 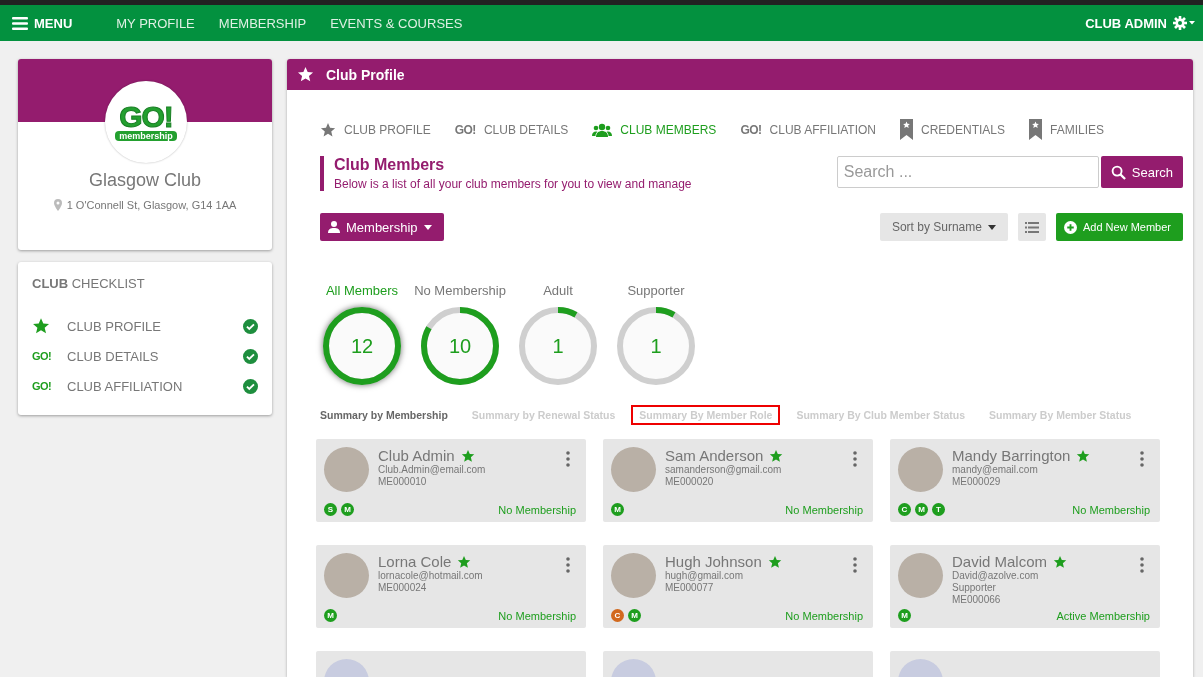 I want to click on member-name: Hugh Johnson, so click(x=713, y=561).